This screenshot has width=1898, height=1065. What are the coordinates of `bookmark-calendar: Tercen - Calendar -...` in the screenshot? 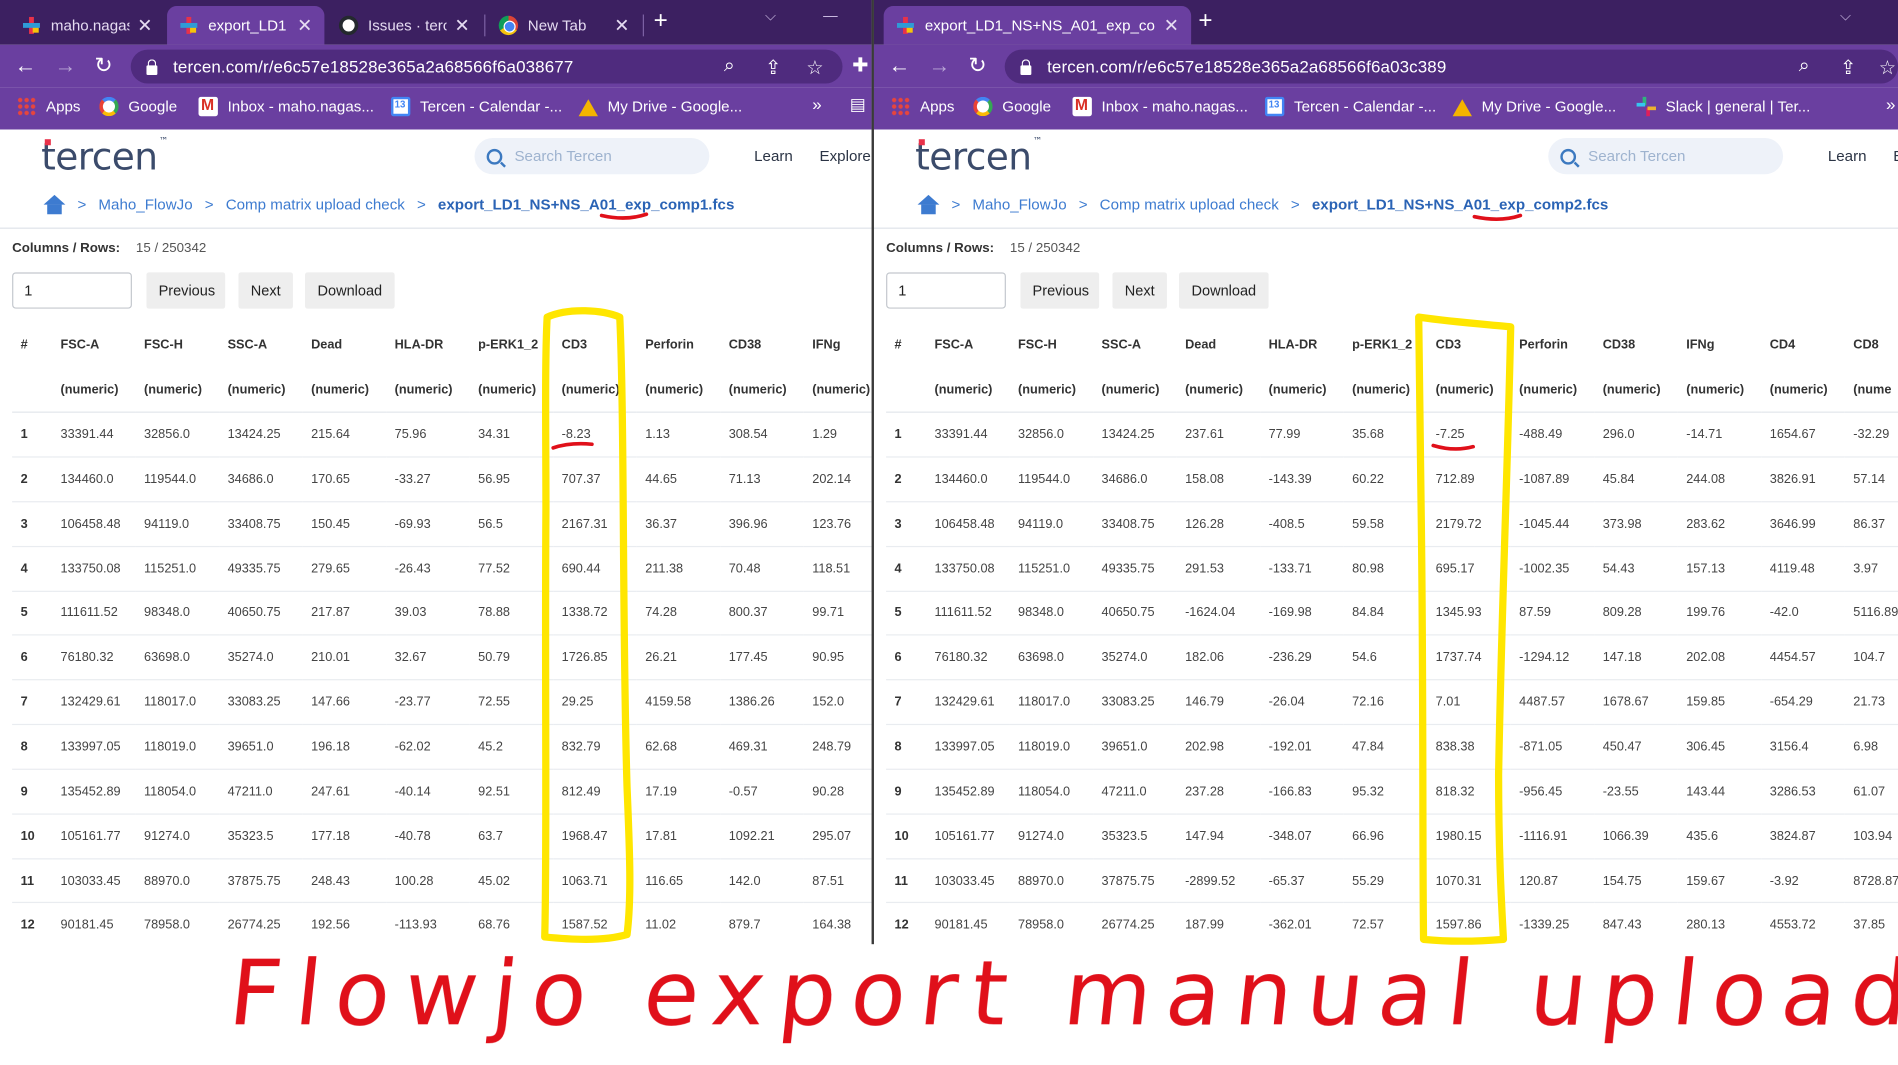 It's located at (476, 106).